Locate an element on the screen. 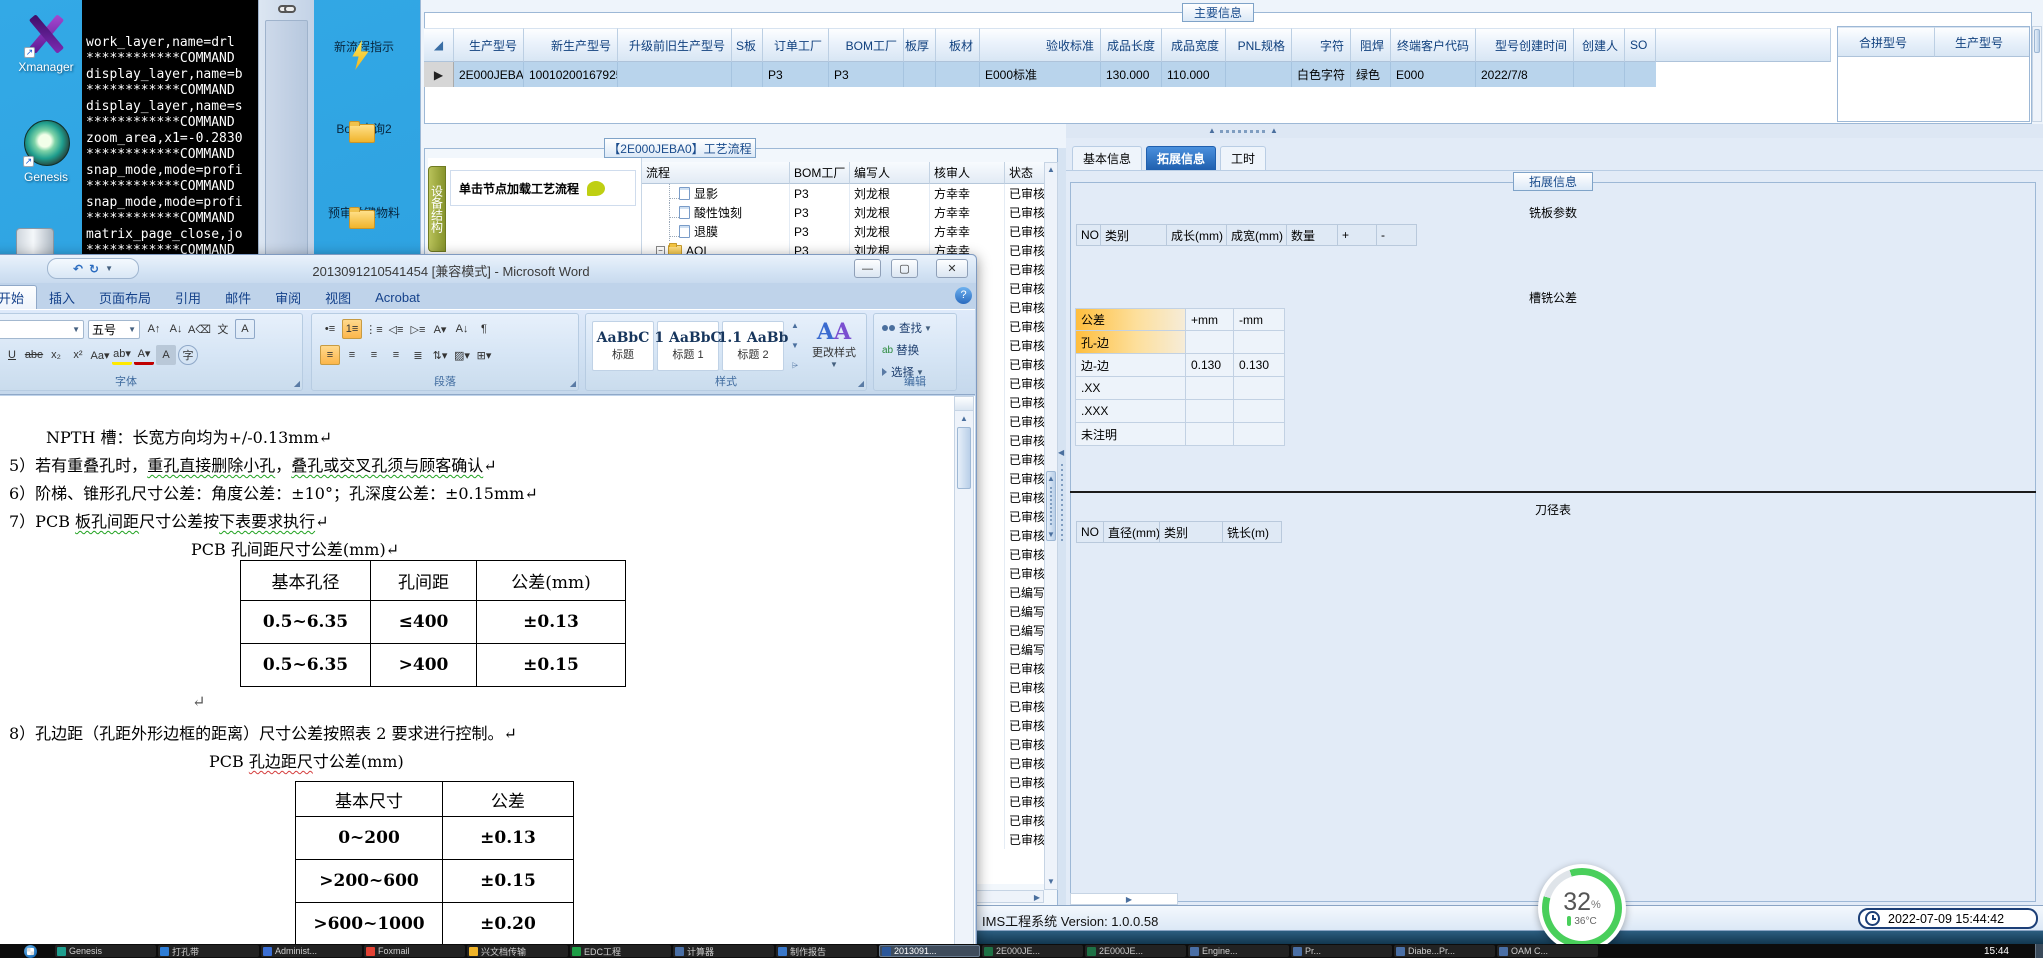  char-border-button: A is located at coordinates (244, 329).